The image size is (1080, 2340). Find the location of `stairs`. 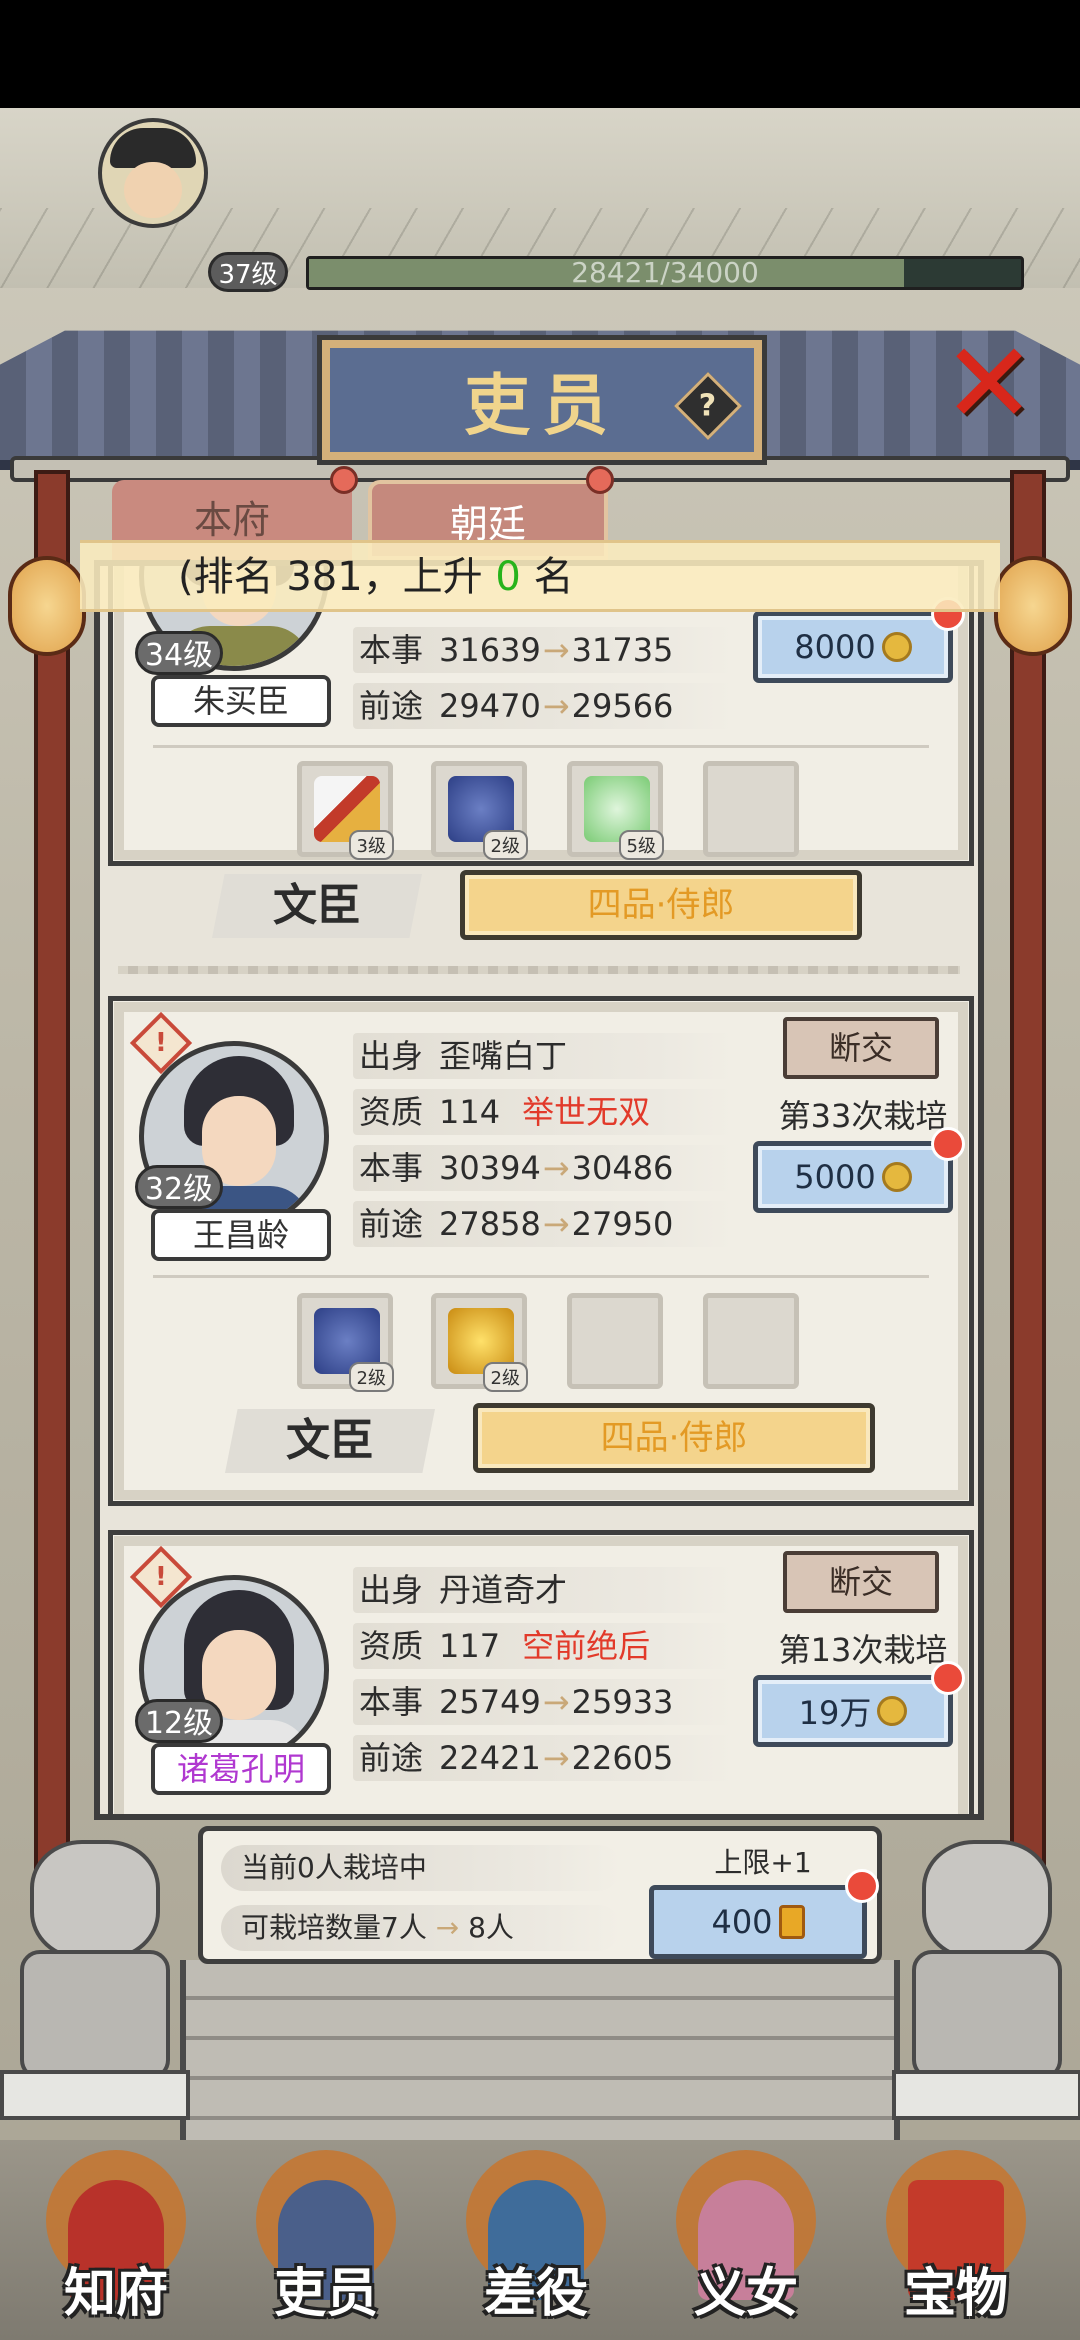

stairs is located at coordinates (540, 2060).